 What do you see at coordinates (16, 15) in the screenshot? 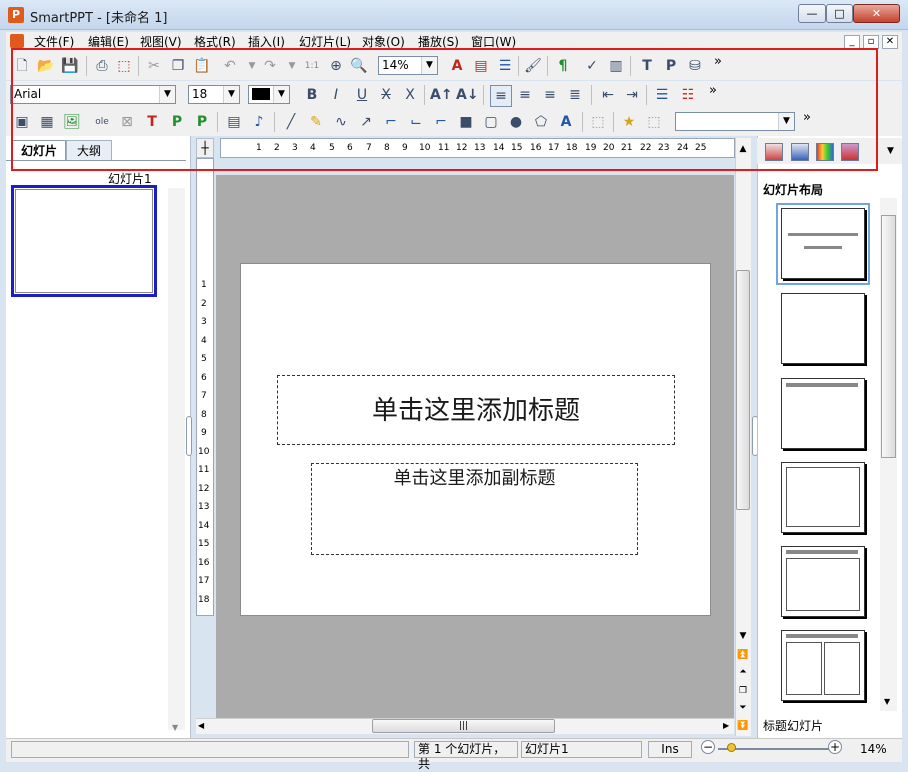
I see `app-logo-icon: P` at bounding box center [16, 15].